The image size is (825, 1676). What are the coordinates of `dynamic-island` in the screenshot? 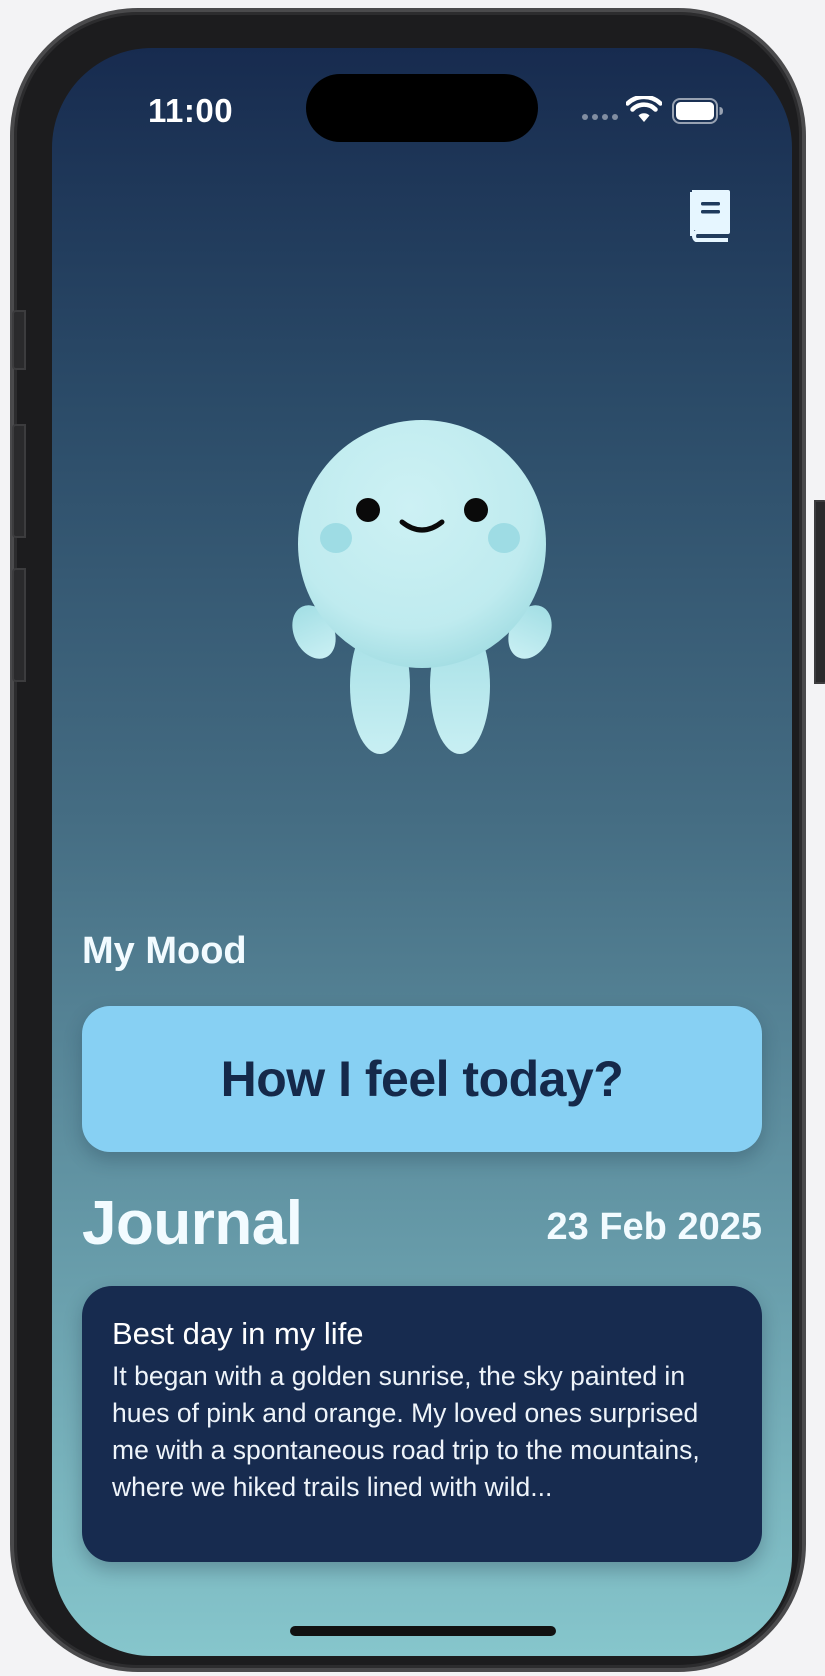 It's located at (422, 108).